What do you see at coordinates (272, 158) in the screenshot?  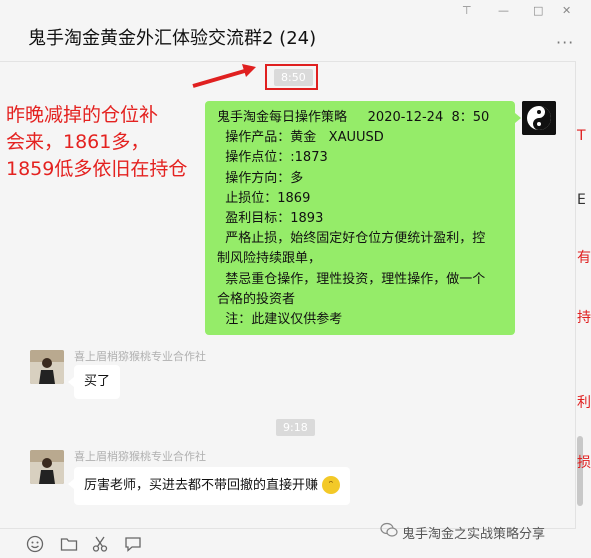 I see `message-line: 操作点位：:1873` at bounding box center [272, 158].